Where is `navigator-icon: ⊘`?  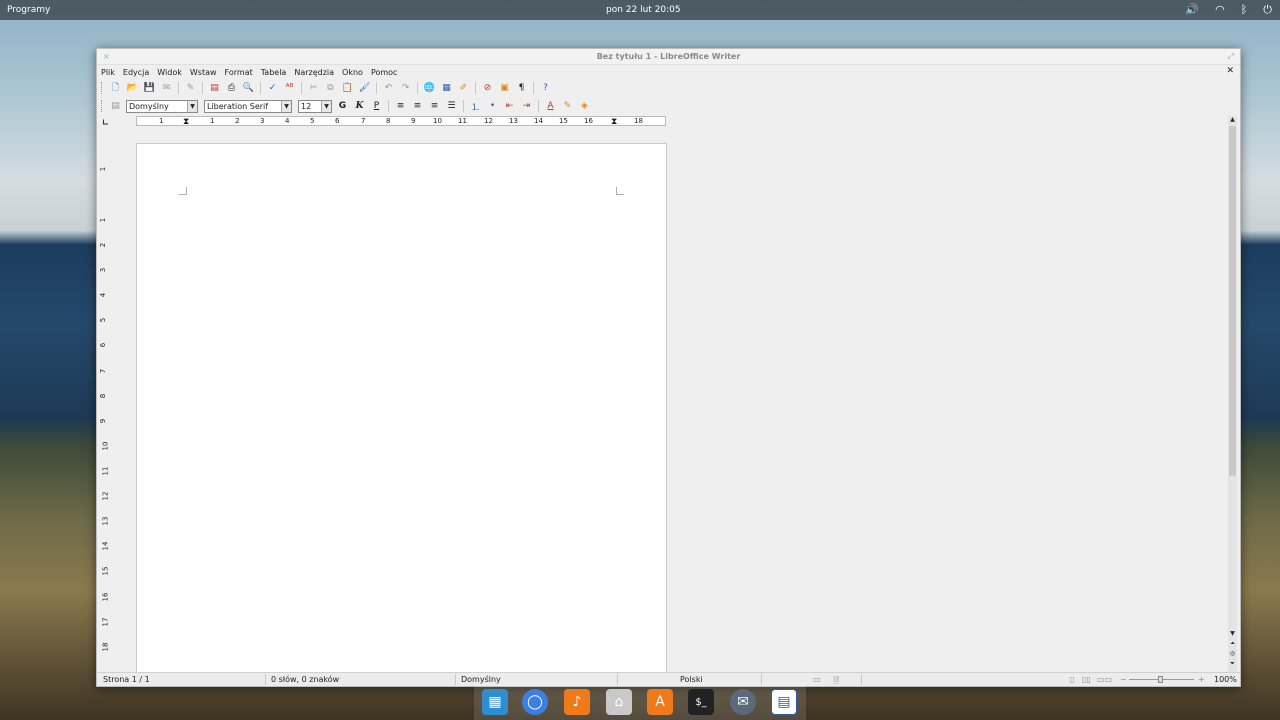
navigator-icon: ⊘ is located at coordinates (487, 88).